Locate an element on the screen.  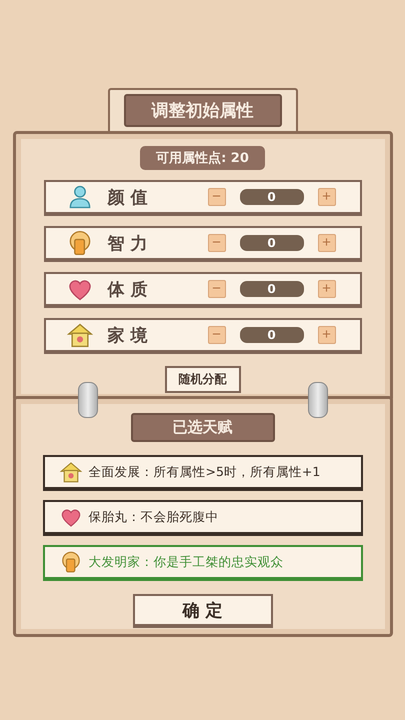
attribute-name: 家 境 is located at coordinates (128, 335).